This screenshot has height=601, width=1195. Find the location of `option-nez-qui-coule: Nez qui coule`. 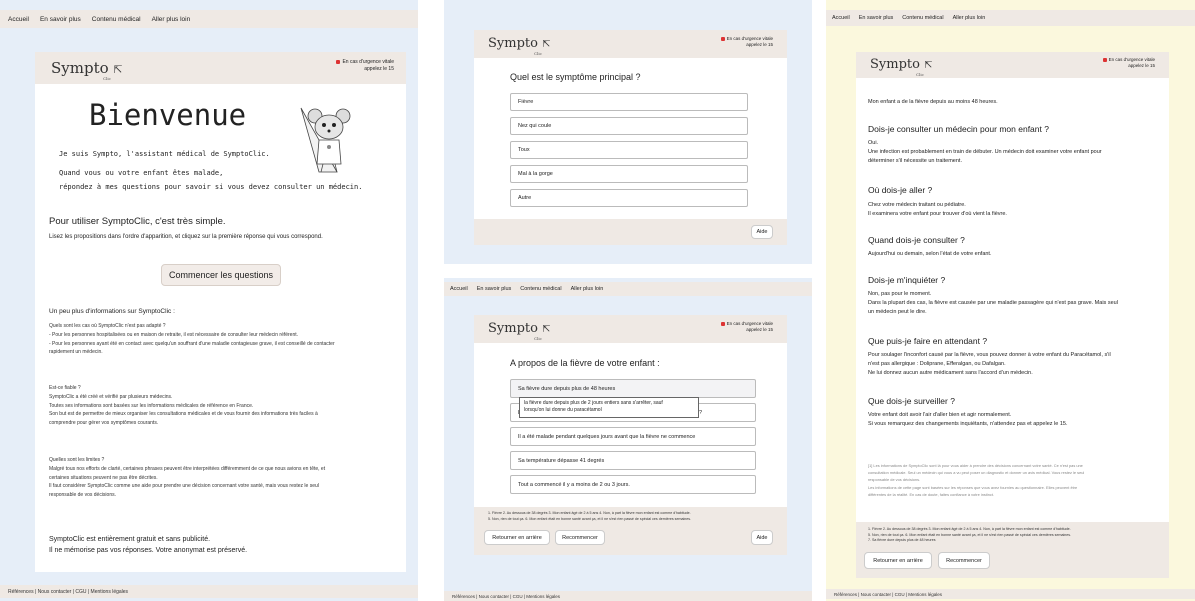

option-nez-qui-coule: Nez qui coule is located at coordinates (629, 126).